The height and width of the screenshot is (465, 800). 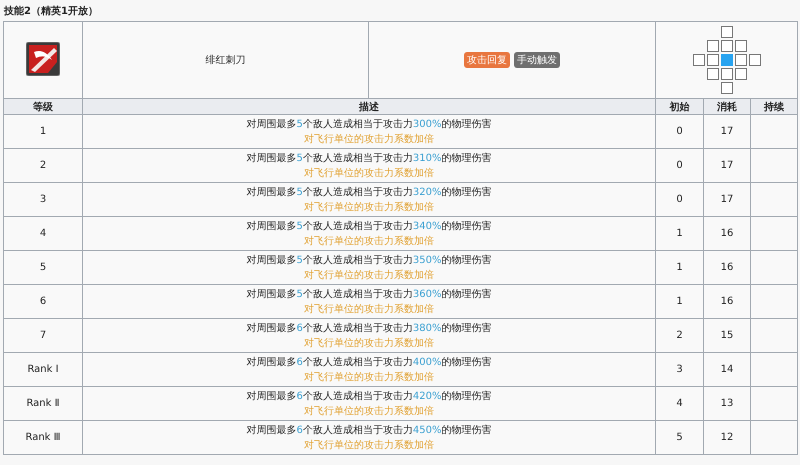 I want to click on skill-tag: 手动触发, so click(x=537, y=60).